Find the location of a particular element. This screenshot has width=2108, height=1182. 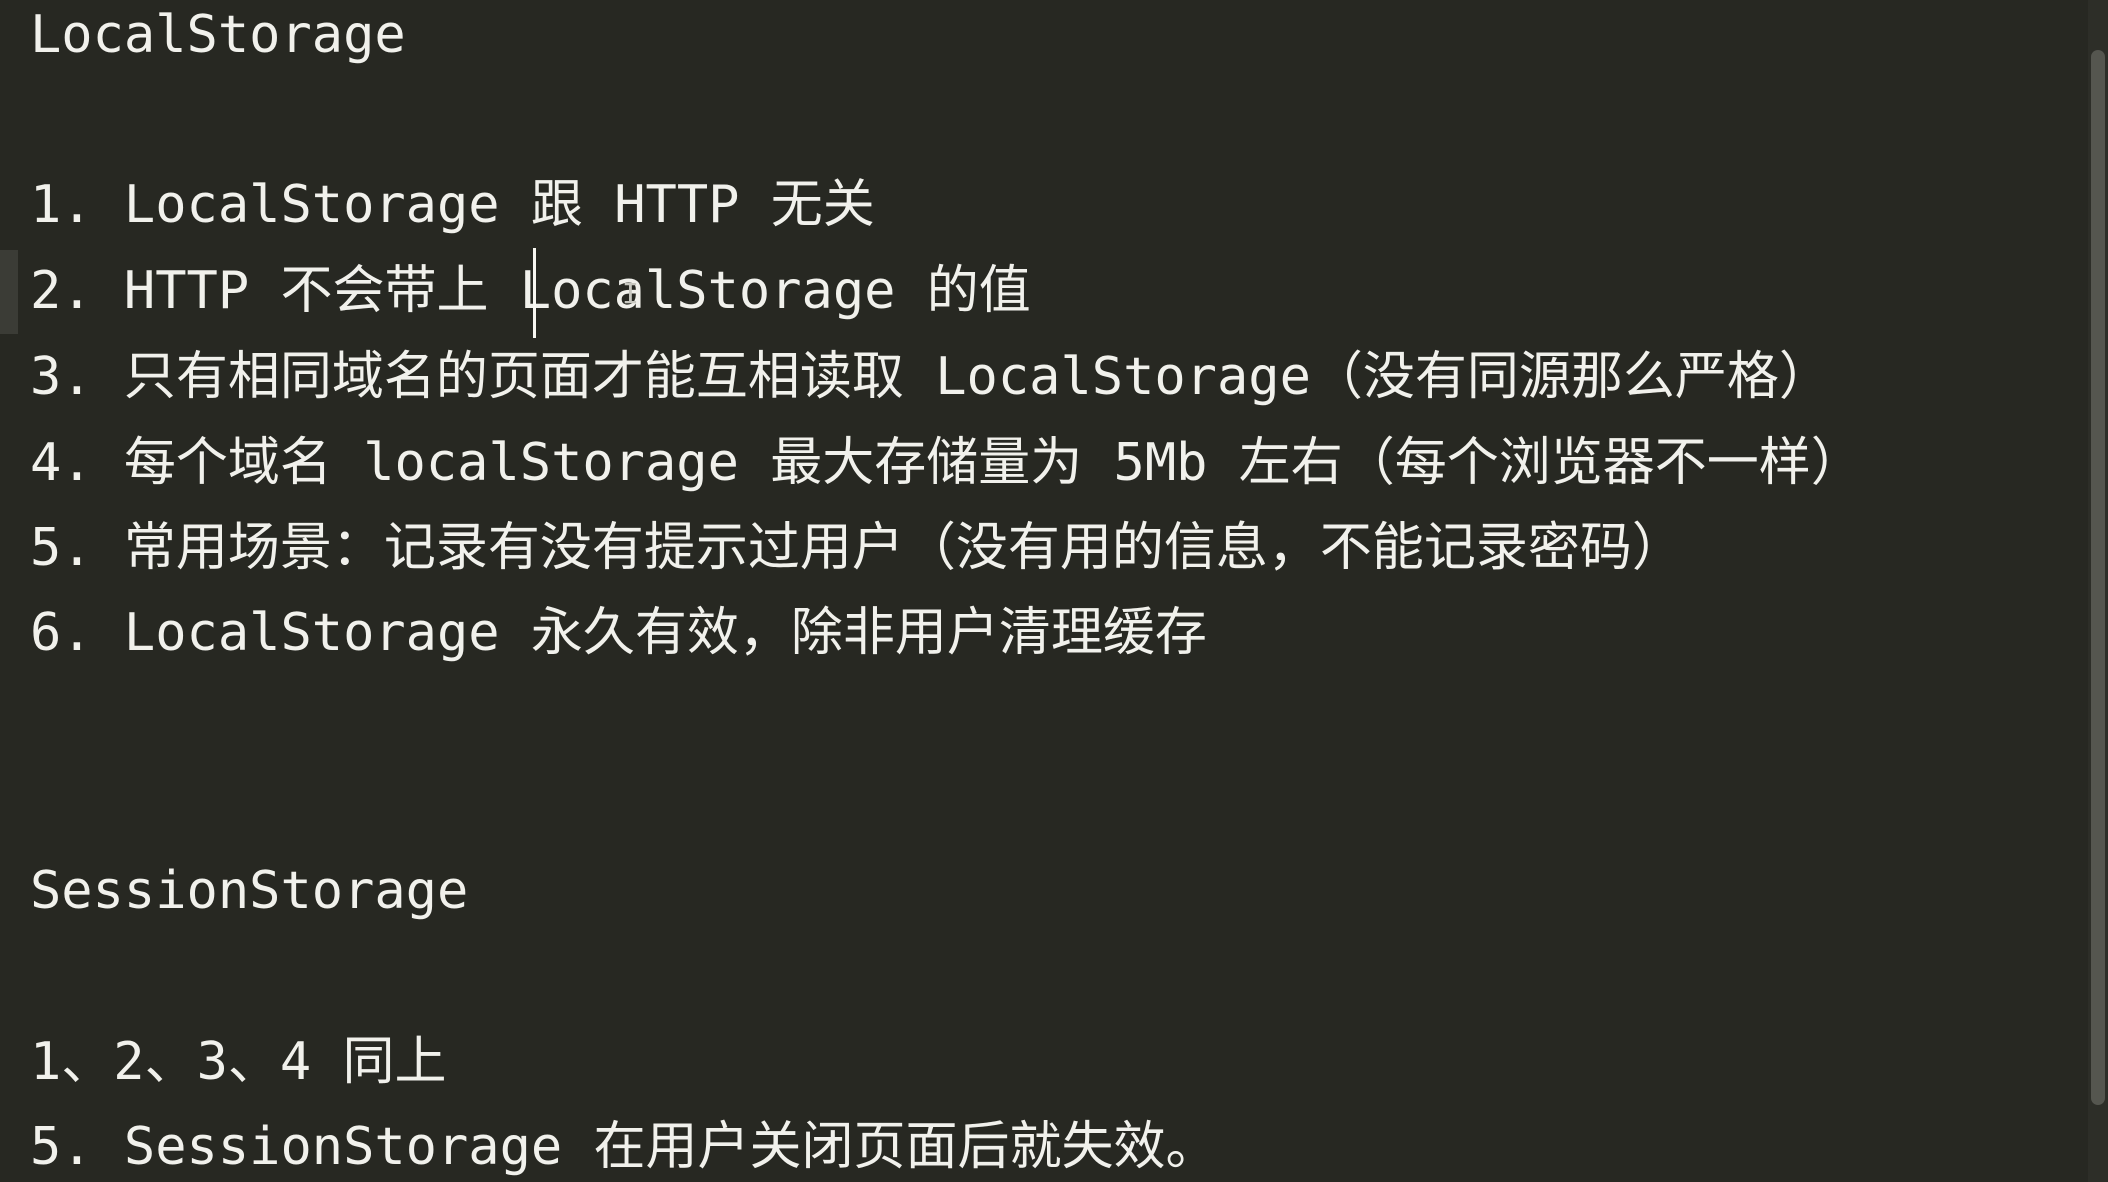

local-storage-point-2: 2. HTTP 不会带上 LocalStorage 的值 is located at coordinates (530, 291).